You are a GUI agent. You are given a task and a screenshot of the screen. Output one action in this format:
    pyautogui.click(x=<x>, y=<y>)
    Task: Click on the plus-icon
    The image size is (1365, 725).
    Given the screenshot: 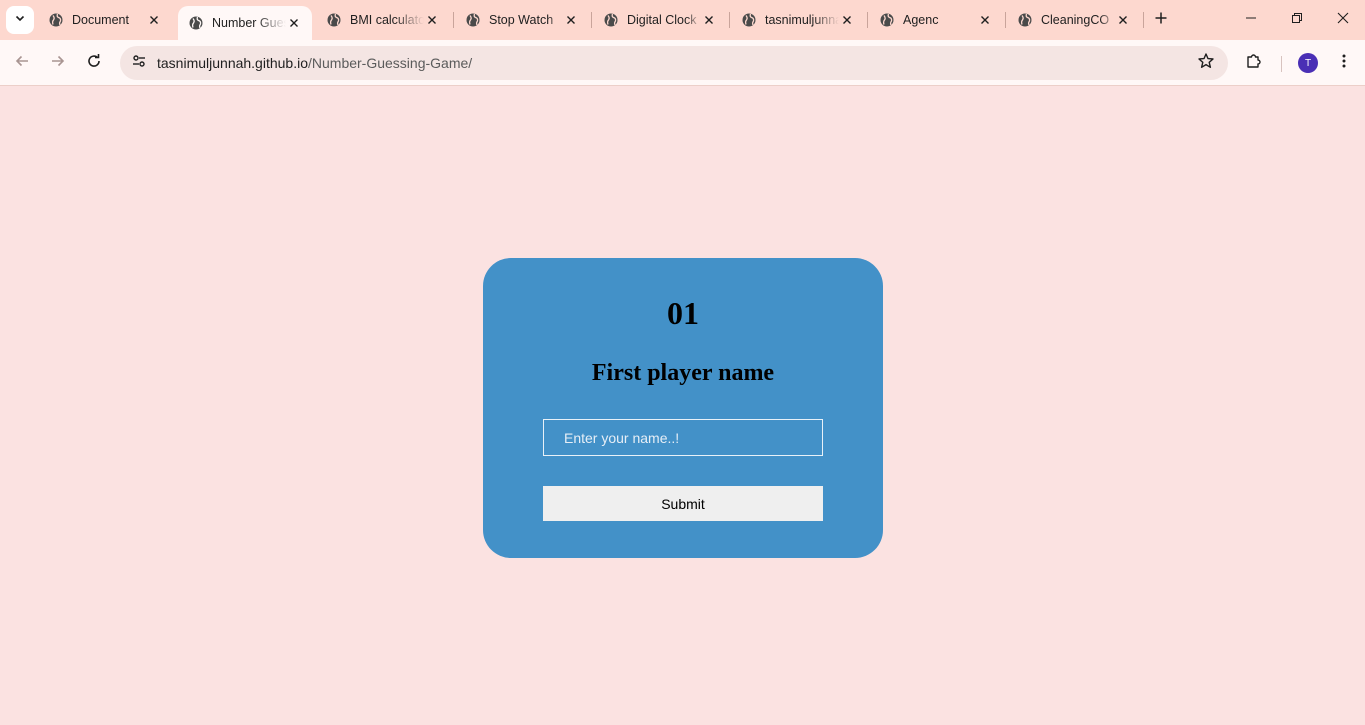 What is the action you would take?
    pyautogui.click(x=1161, y=20)
    